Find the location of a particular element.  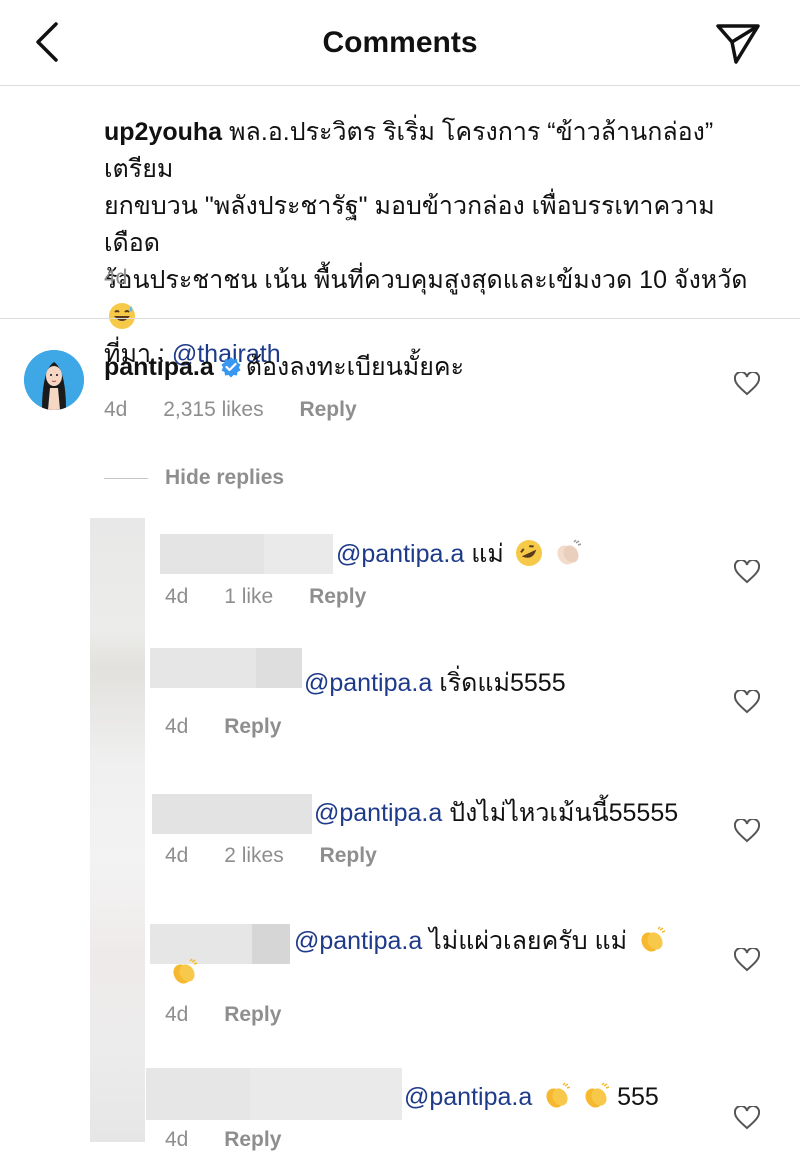

reply-text: 555 is located at coordinates (638, 1097).